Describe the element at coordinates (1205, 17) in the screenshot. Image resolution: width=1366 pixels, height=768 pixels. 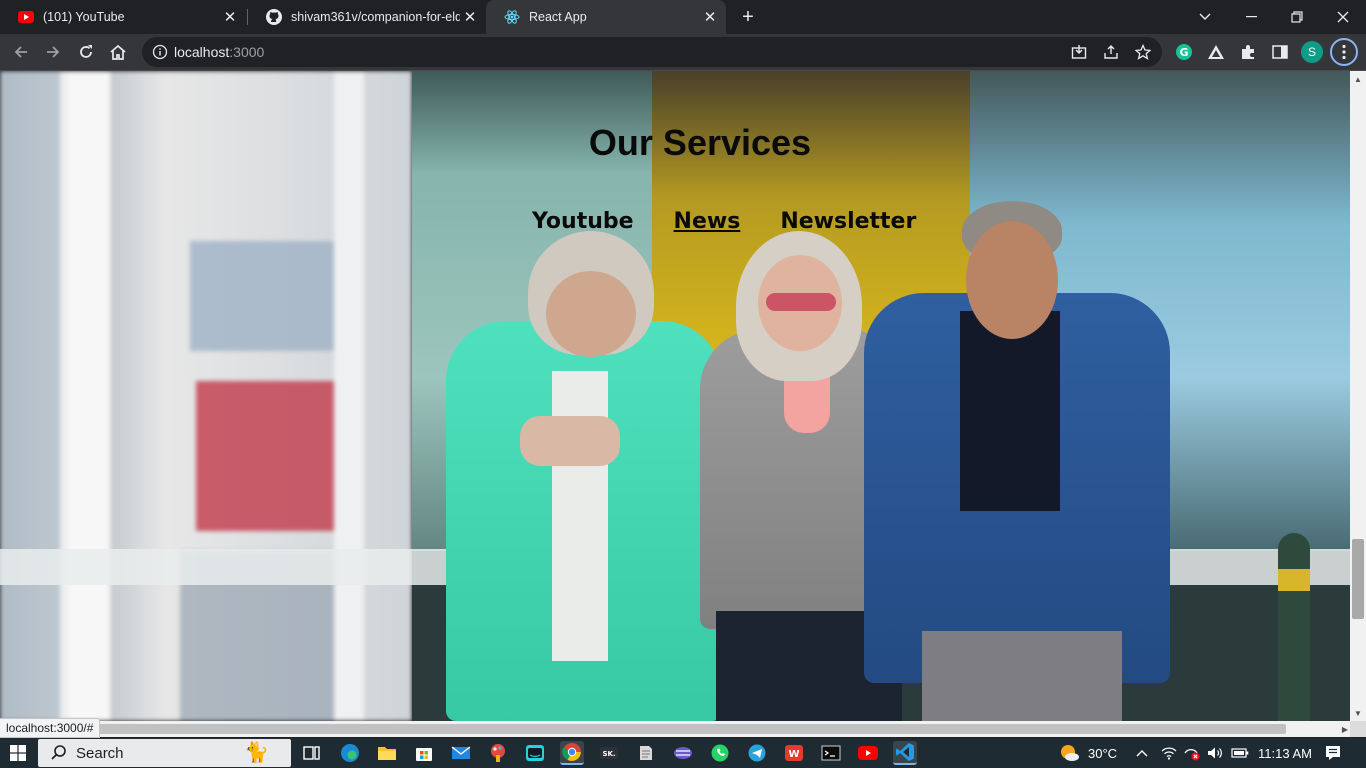
I see `tab-search-icon` at that location.